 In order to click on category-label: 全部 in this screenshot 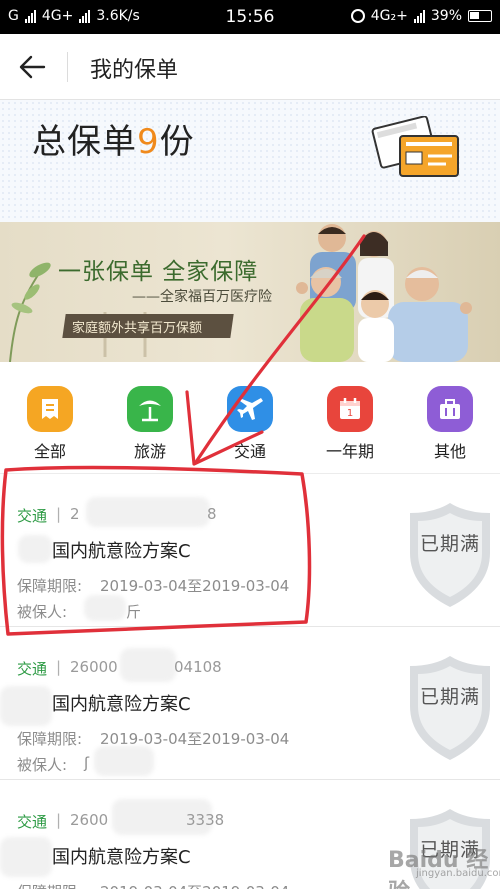, I will do `click(49, 451)`.